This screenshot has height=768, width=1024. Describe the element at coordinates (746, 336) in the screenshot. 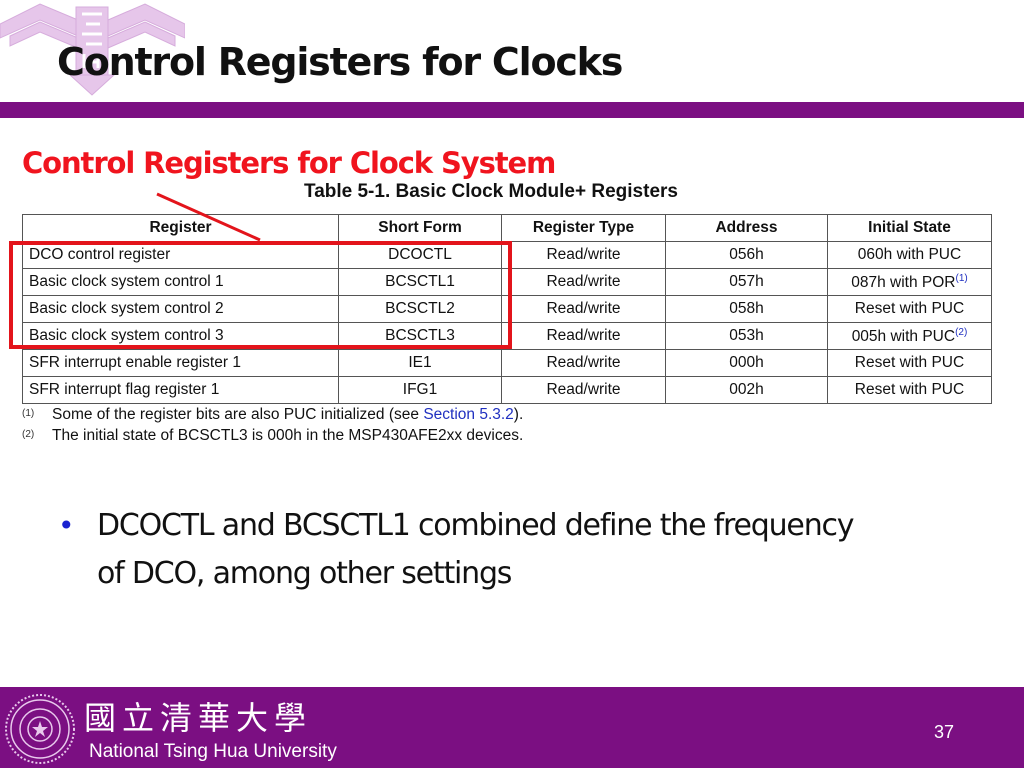

I see `address: 053h` at that location.